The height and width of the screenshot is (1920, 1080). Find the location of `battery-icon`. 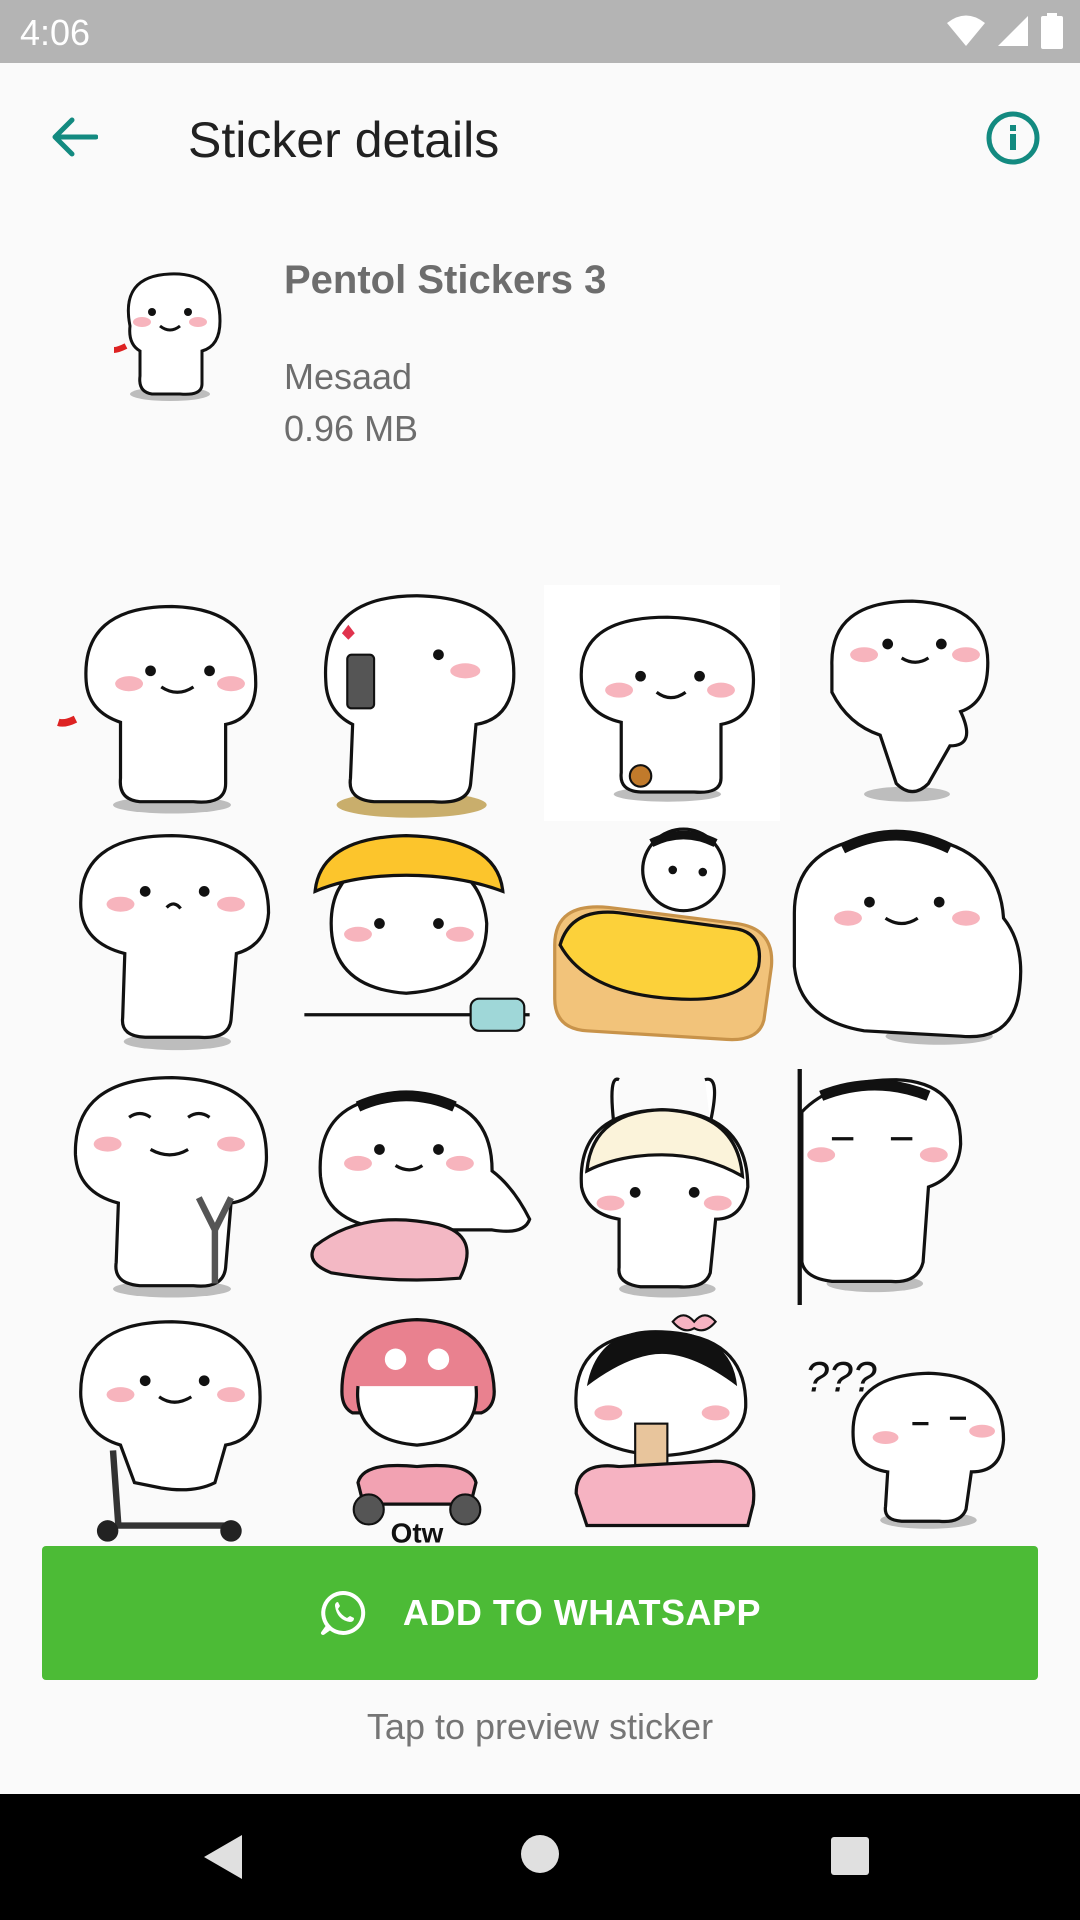

battery-icon is located at coordinates (1052, 31).